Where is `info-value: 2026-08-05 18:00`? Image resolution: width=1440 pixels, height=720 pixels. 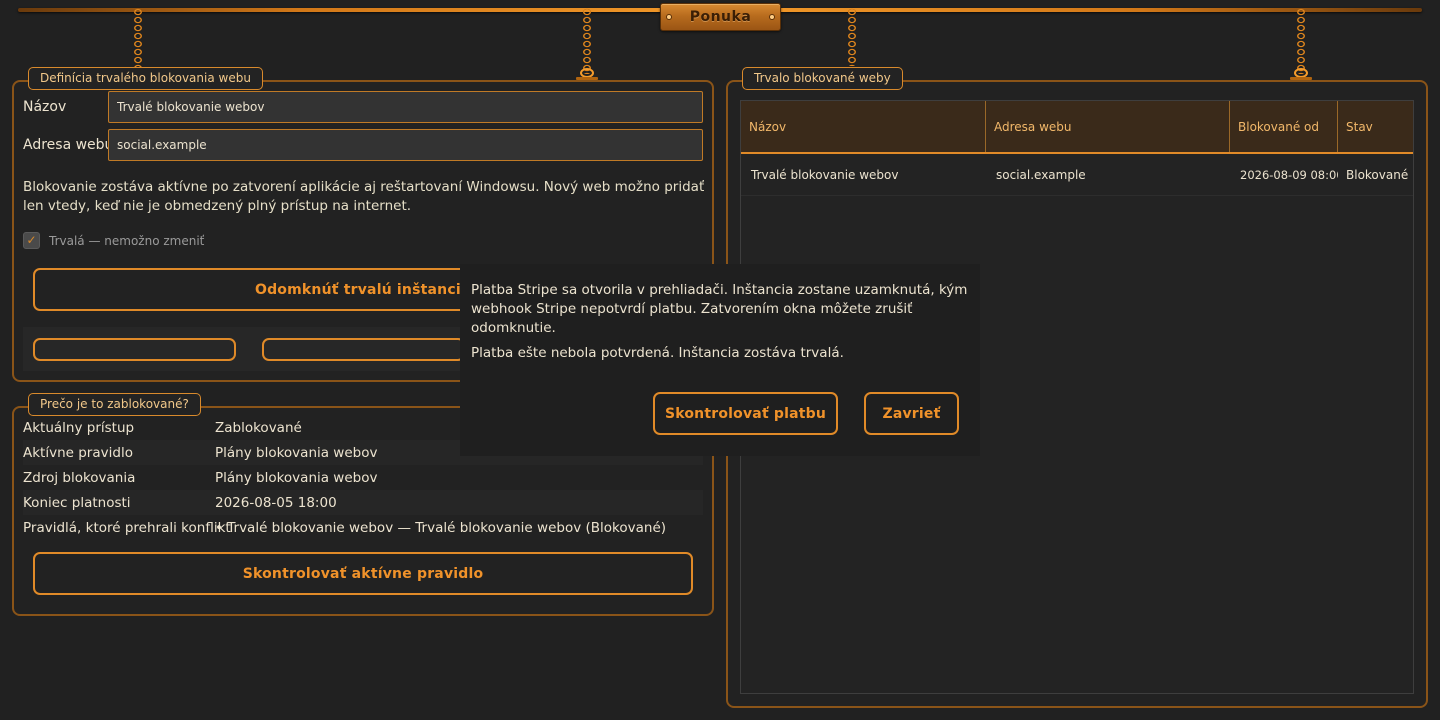
info-value: 2026-08-05 18:00 is located at coordinates (276, 502).